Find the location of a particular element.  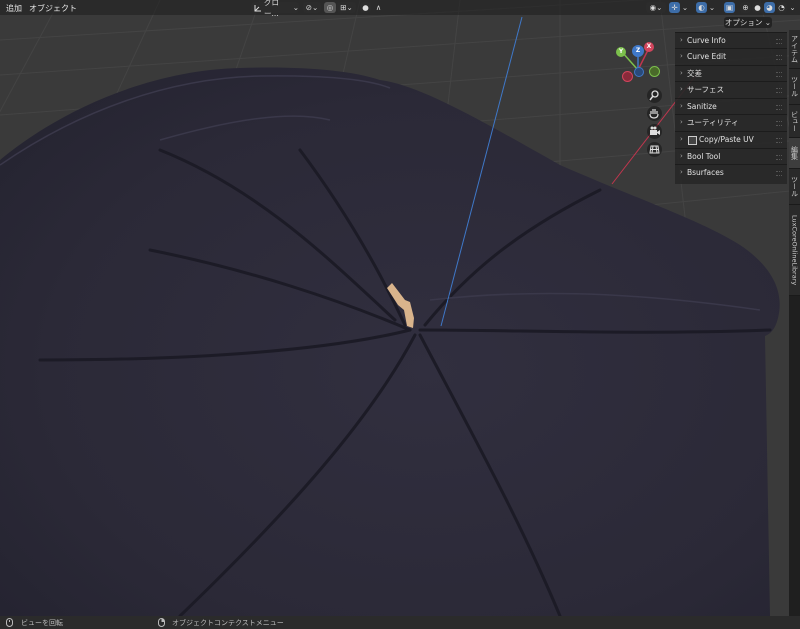

tab-tool-2: ツール is located at coordinates (794, 187).